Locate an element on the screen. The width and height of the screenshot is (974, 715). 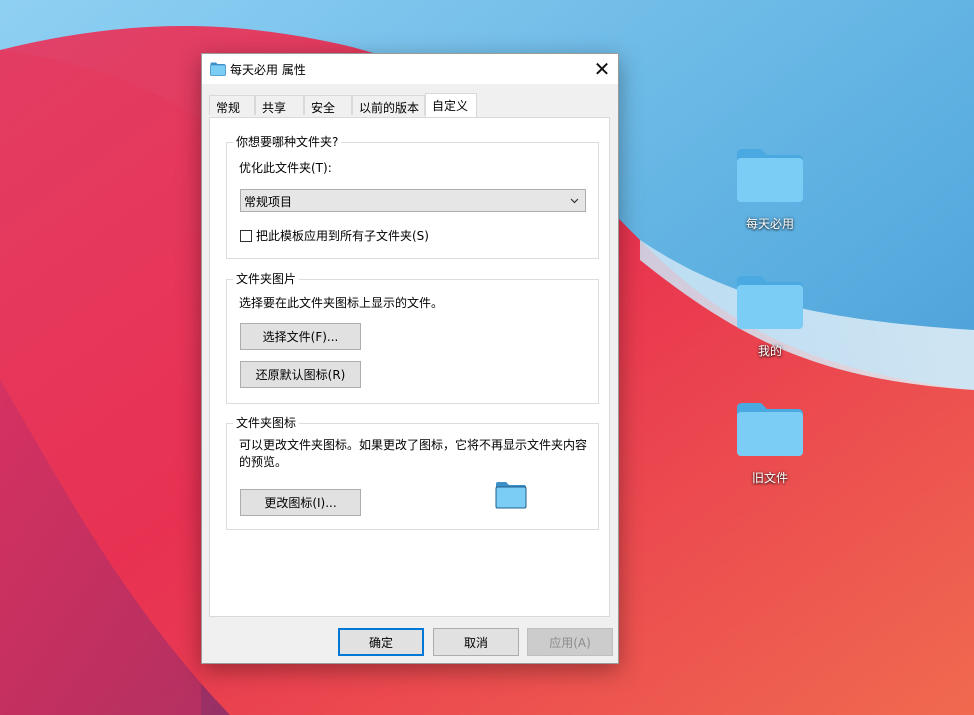
close-icon: ✕ is located at coordinates (602, 69).